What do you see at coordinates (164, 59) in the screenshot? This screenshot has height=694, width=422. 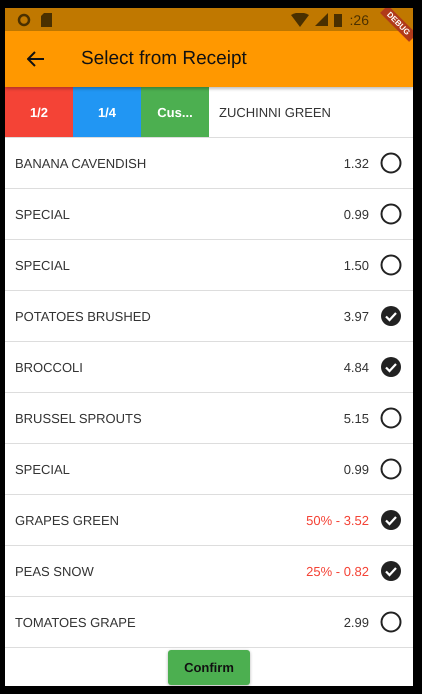 I see `screen-title: Select from Receipt` at bounding box center [164, 59].